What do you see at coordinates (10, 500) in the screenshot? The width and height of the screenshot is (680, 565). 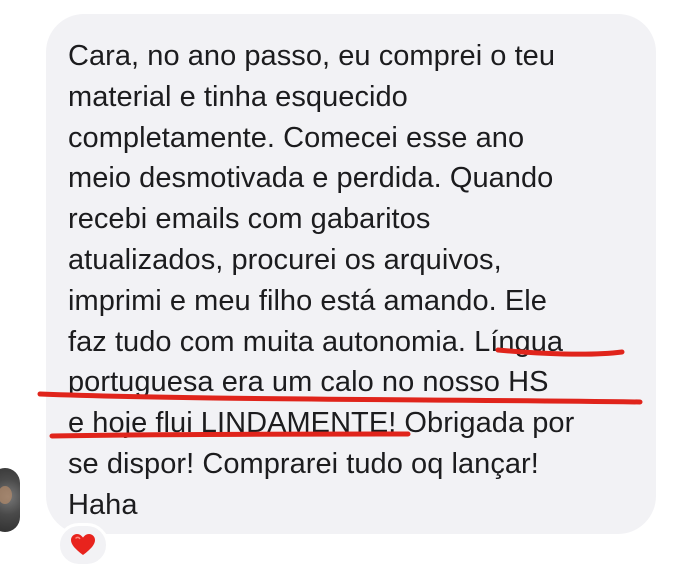 I see `avatar` at bounding box center [10, 500].